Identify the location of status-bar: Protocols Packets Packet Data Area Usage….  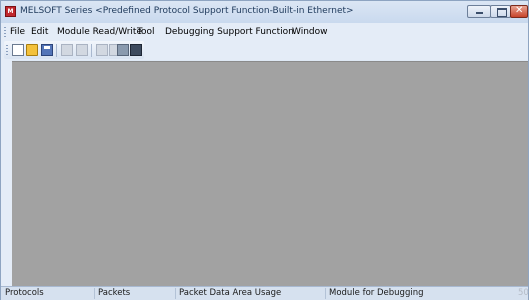
(265, 293).